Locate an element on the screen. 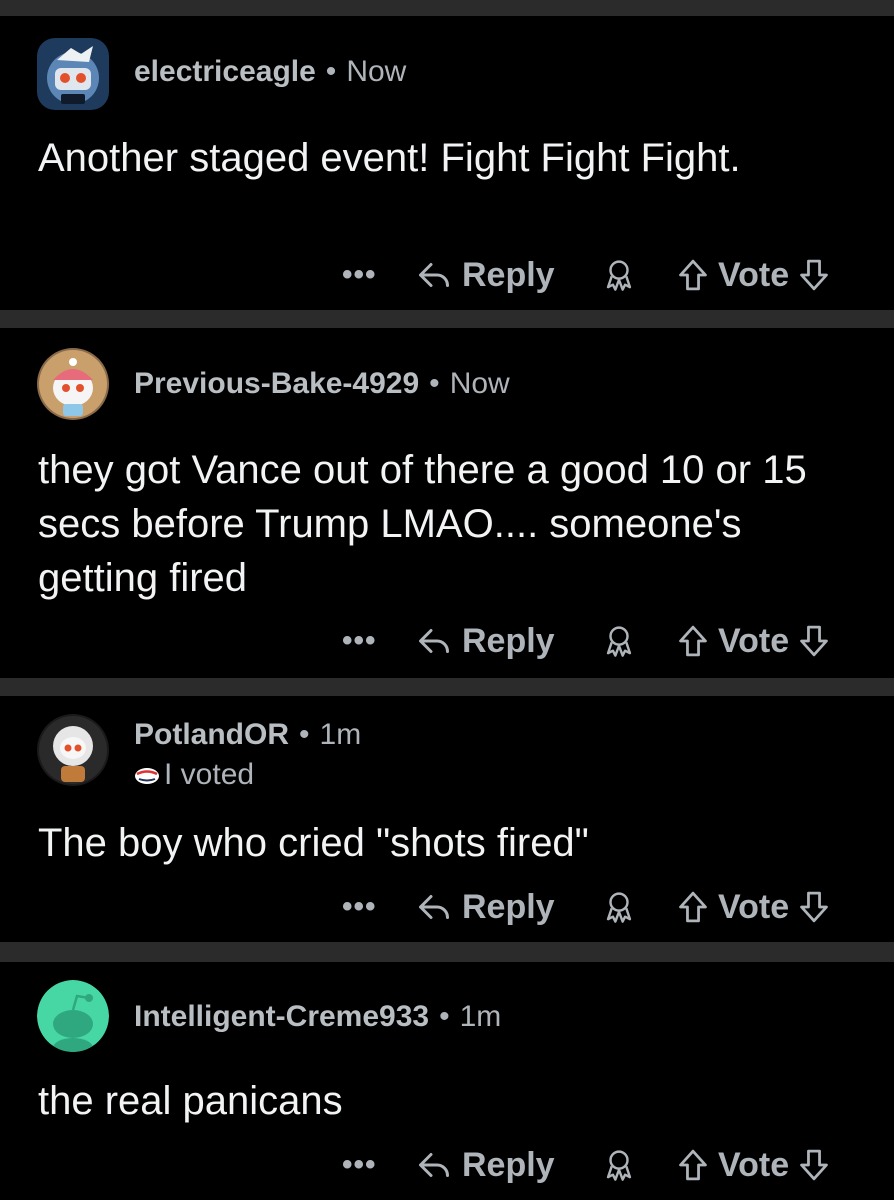 This screenshot has width=894, height=1200. username: Intelligent-Creme933 is located at coordinates (281, 1016).